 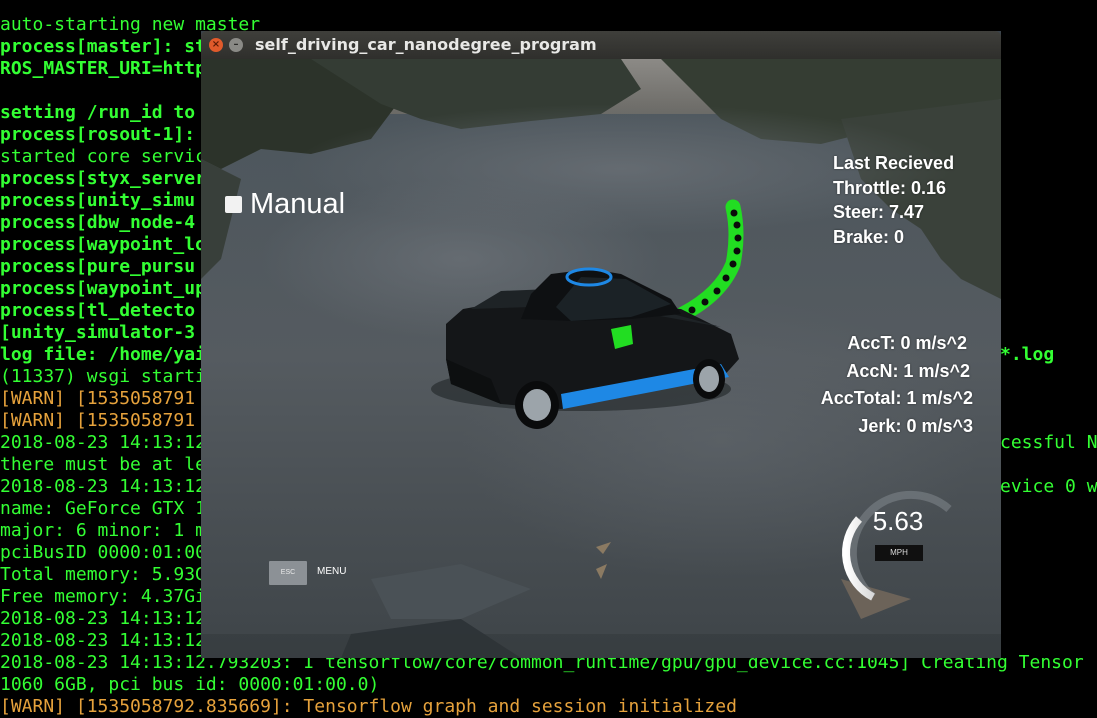 I want to click on manual-mode-toggle: Manual, so click(x=285, y=203).